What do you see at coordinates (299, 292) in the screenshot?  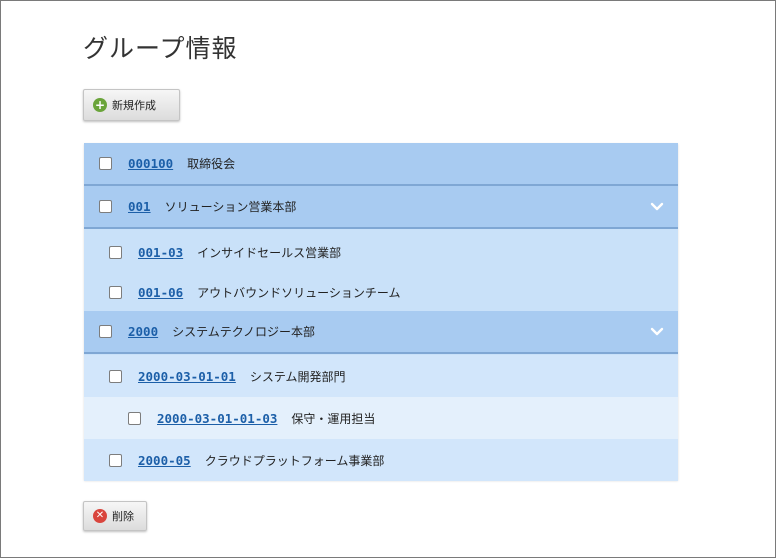 I see `group-name: アウトバウンドソリューションチーム` at bounding box center [299, 292].